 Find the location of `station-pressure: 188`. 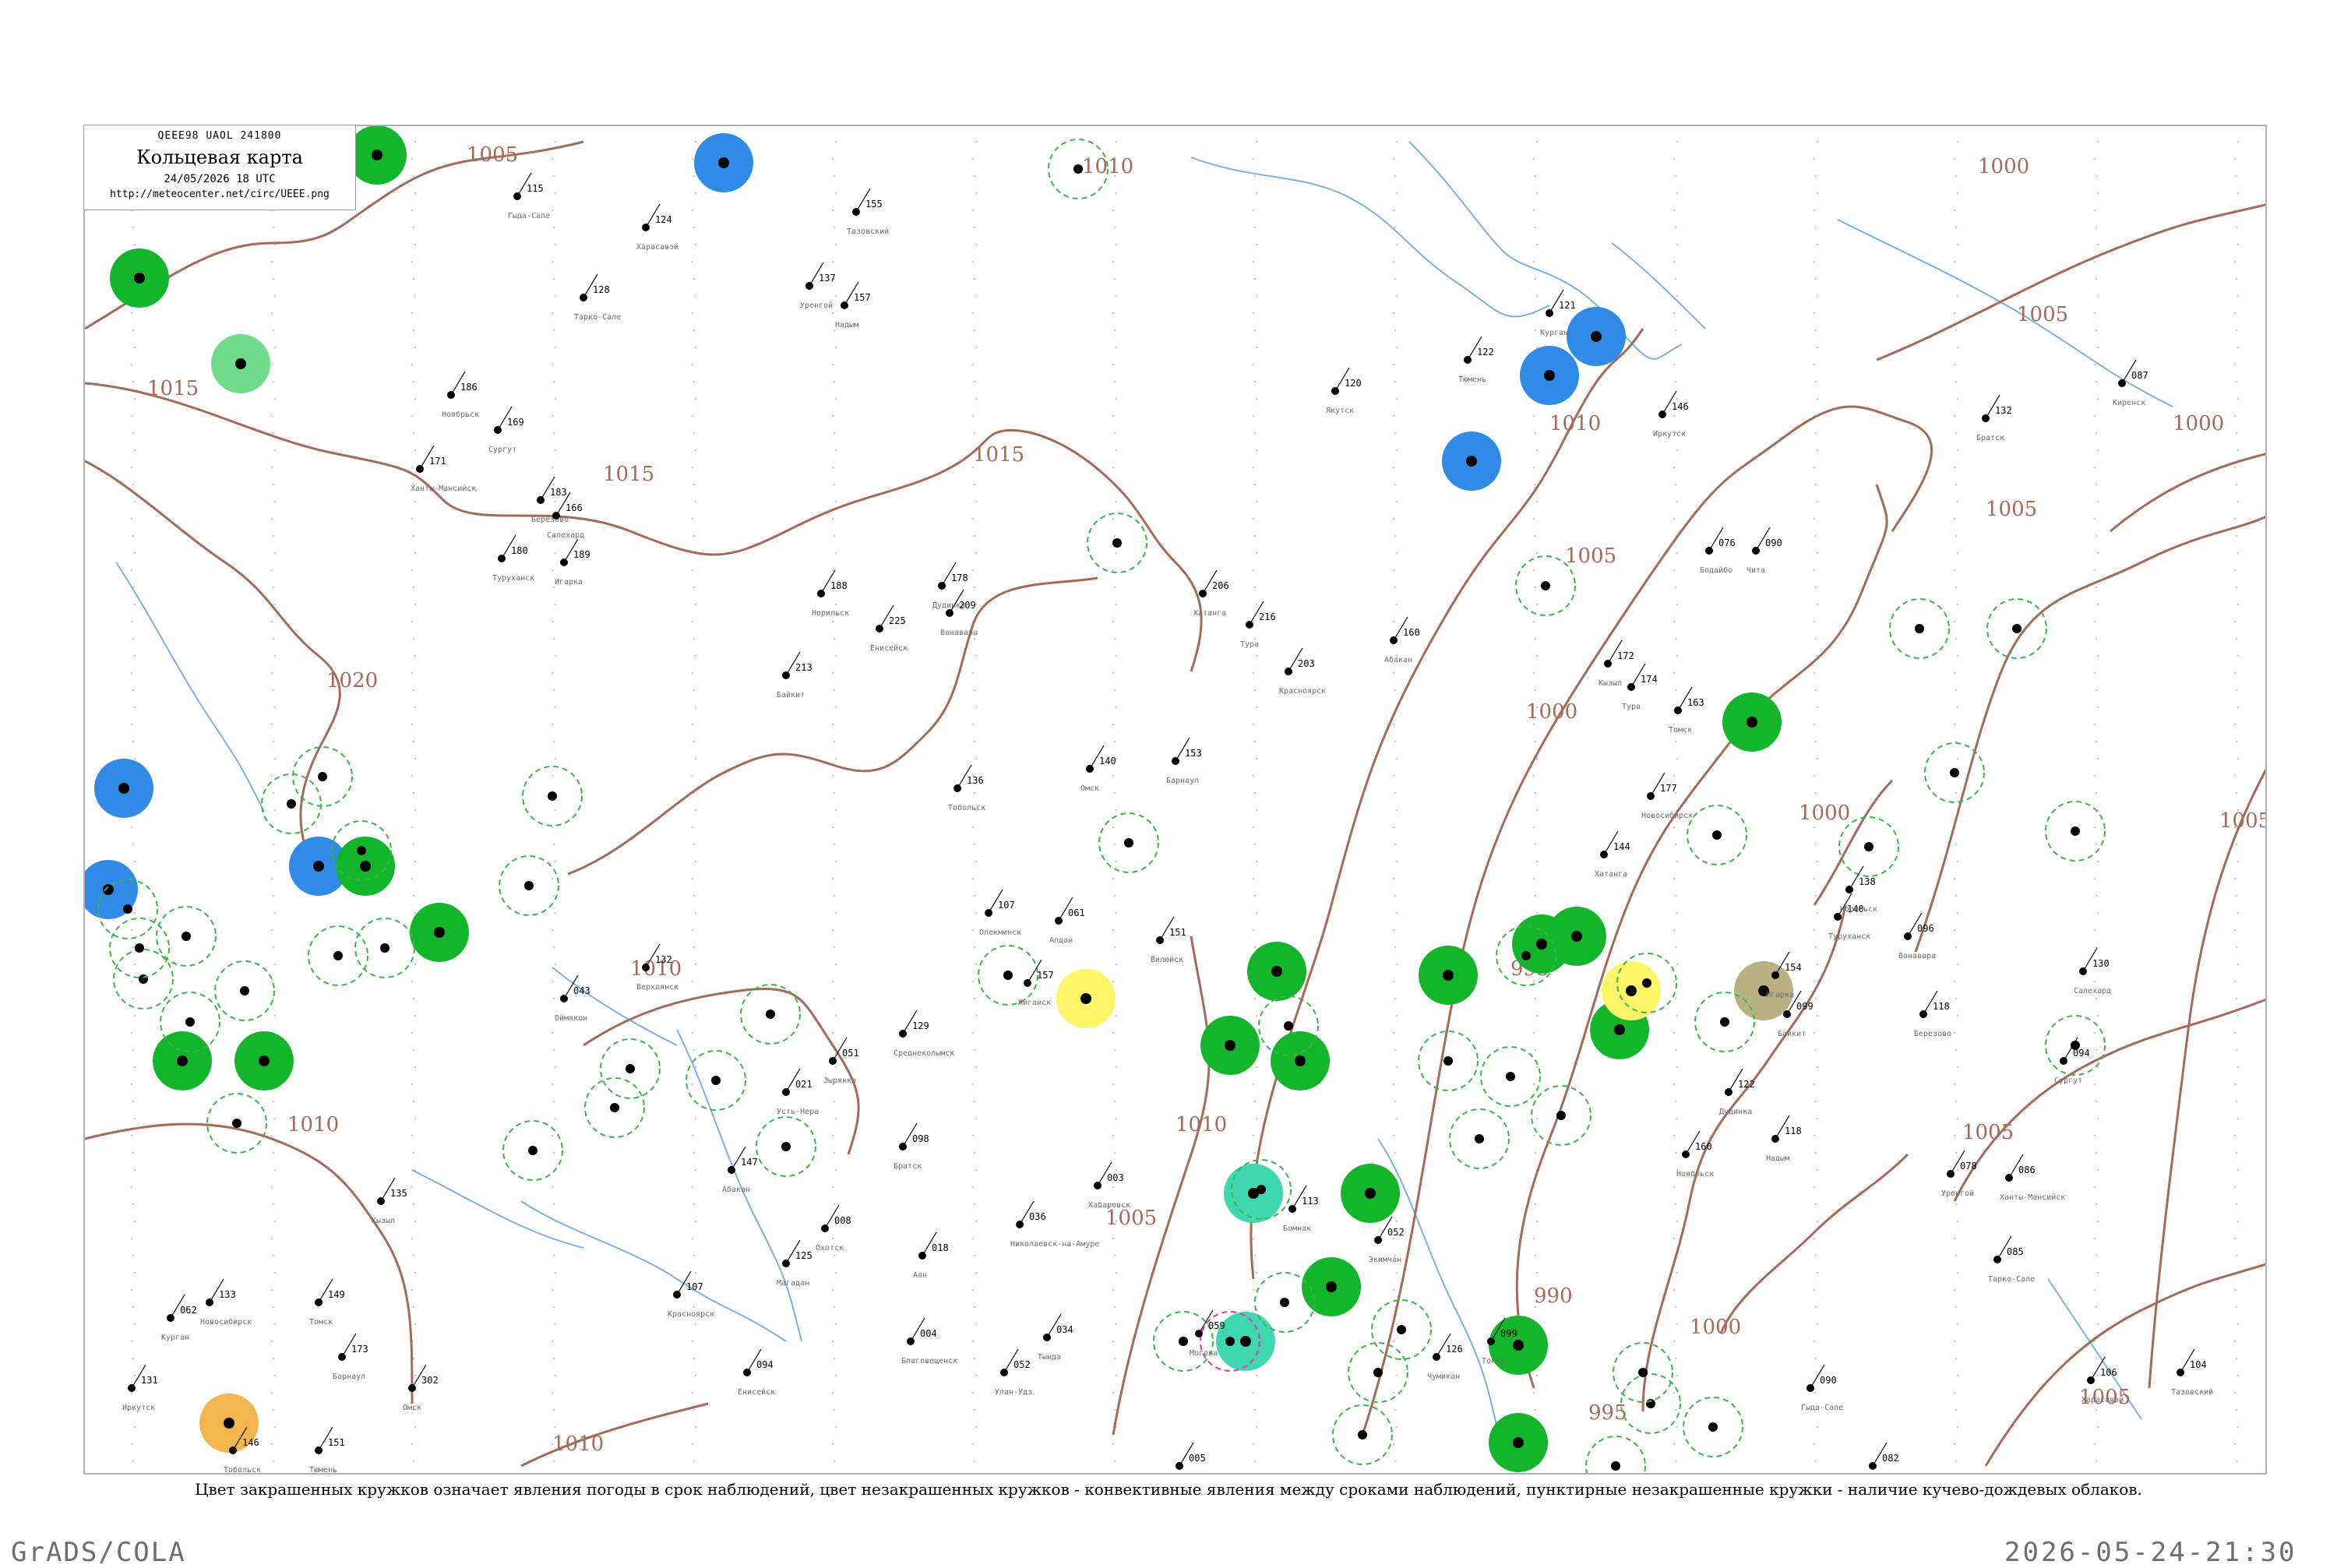

station-pressure: 188 is located at coordinates (839, 585).